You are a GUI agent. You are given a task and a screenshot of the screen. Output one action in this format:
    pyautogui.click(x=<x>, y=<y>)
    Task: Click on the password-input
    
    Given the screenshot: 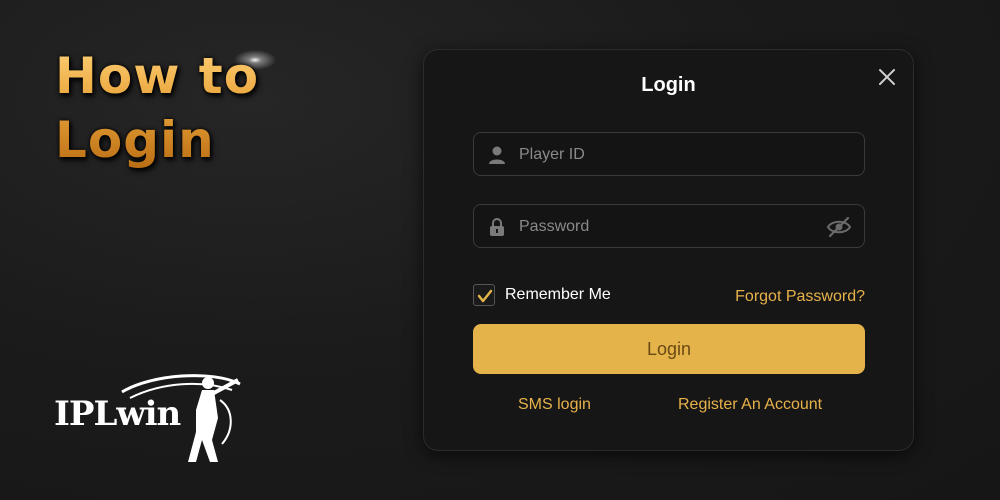 What is the action you would take?
    pyautogui.click(x=669, y=227)
    